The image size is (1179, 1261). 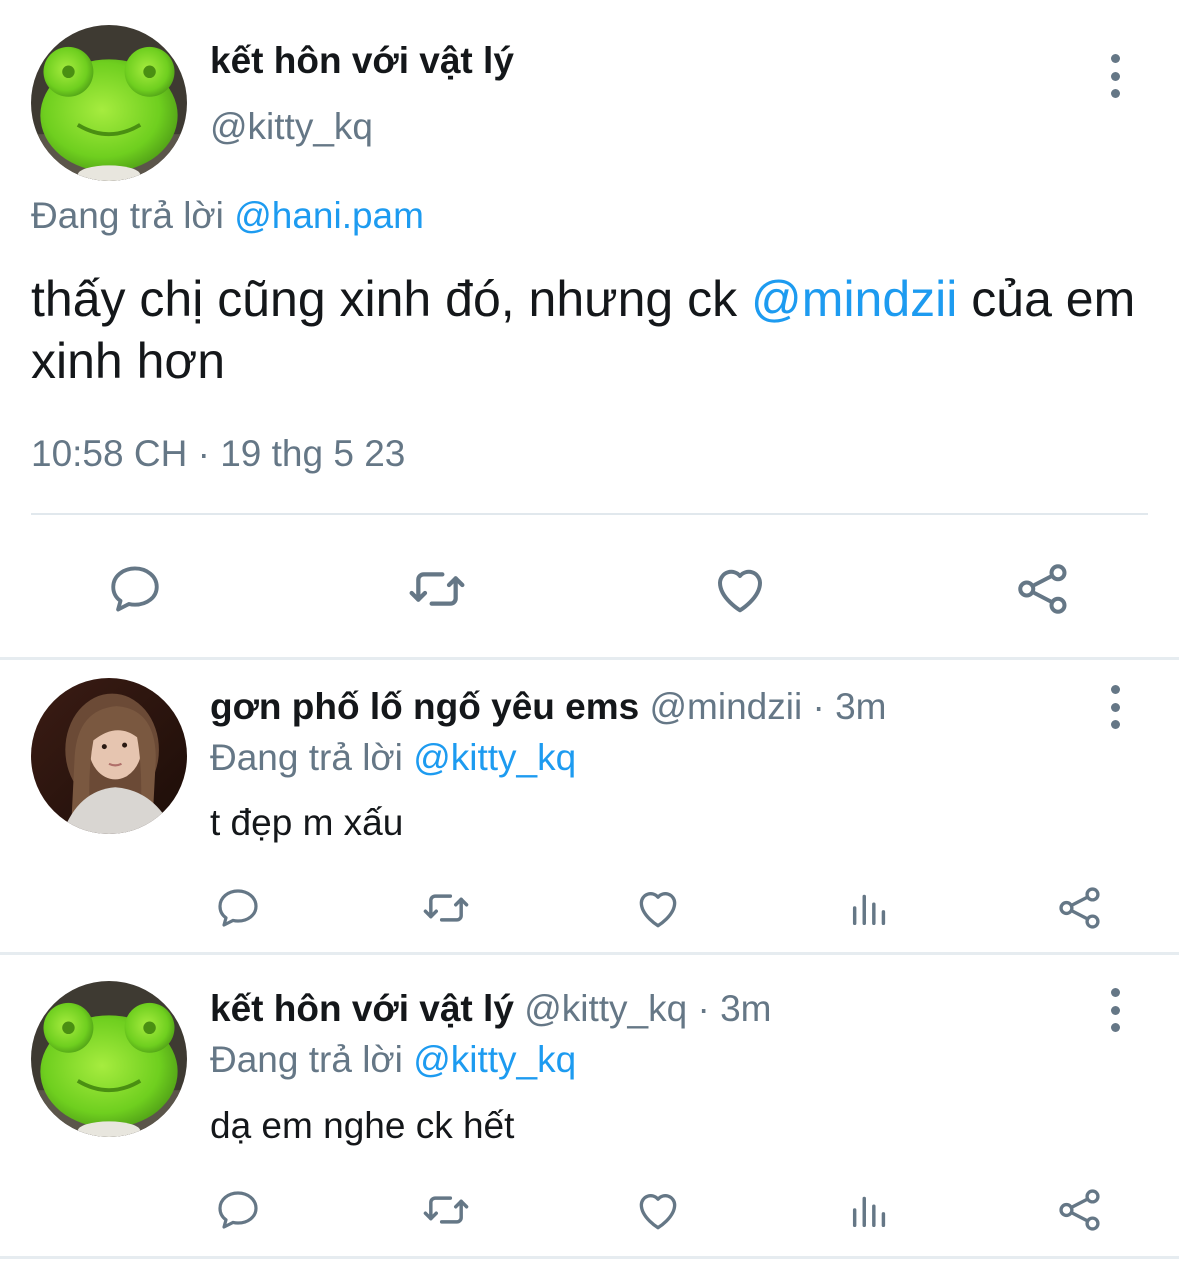 I want to click on tweet-text: dạ em nghe ck hết, so click(x=362, y=1125).